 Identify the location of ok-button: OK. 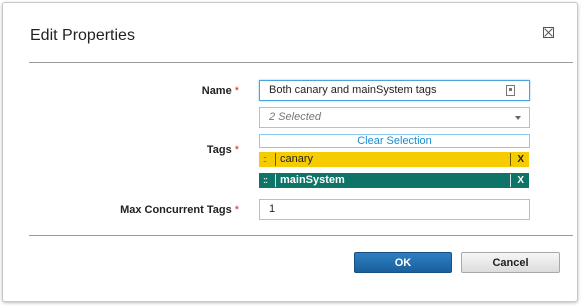
(403, 262).